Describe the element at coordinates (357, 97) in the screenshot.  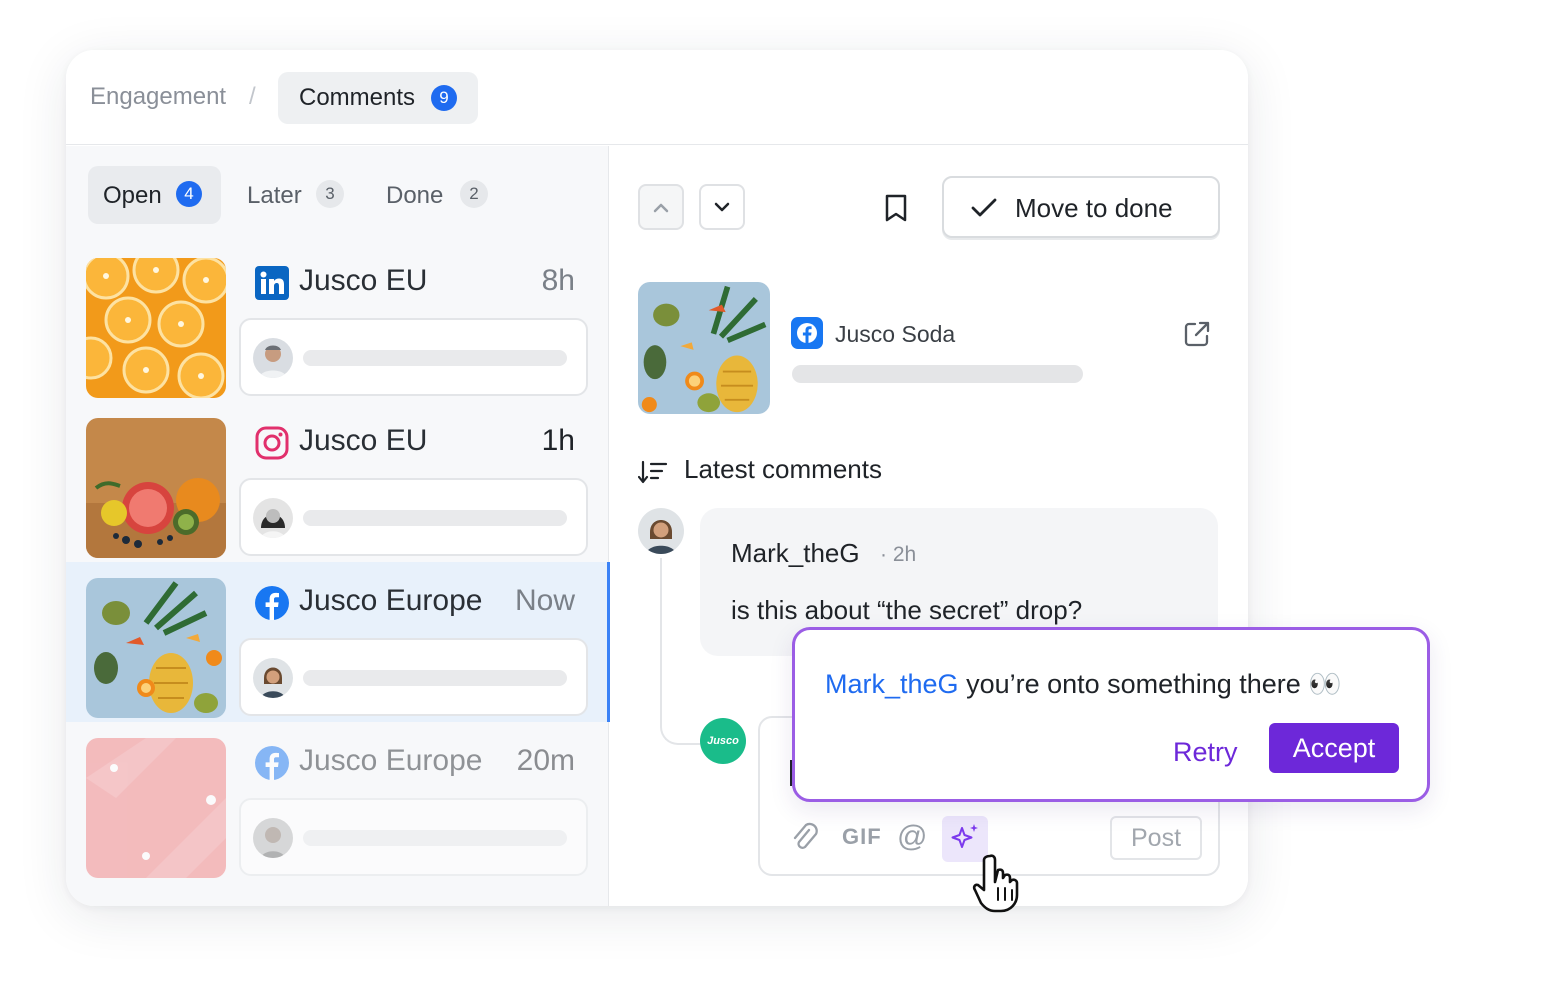
I see `comments-label: Comments` at that location.